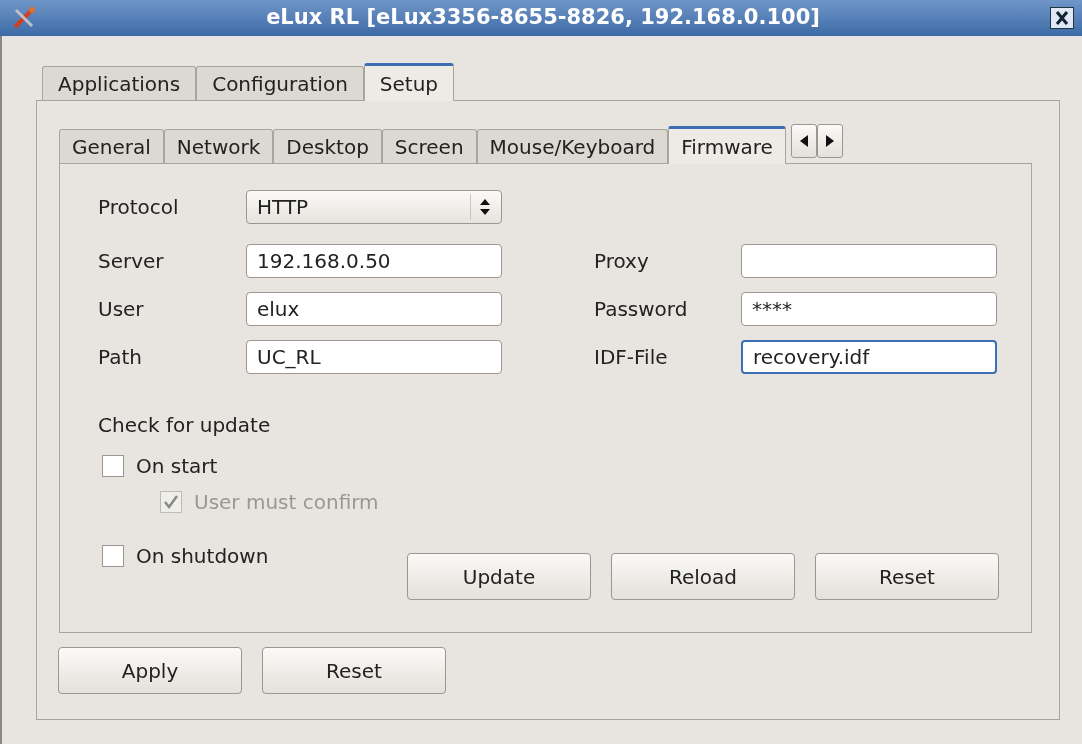 The image size is (1082, 744). What do you see at coordinates (543, 18) in the screenshot?
I see `window-title: eLux RL [eLux3356-8655-8826, 192.168.0.100]` at bounding box center [543, 18].